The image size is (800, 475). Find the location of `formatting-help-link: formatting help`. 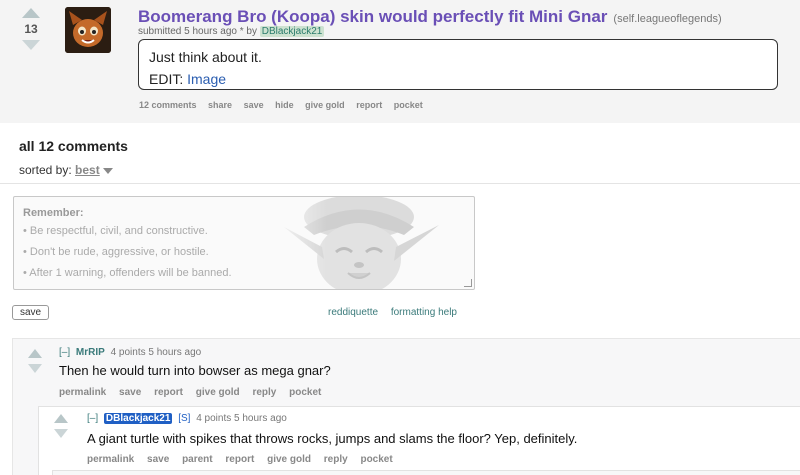

formatting-help-link: formatting help is located at coordinates (424, 312).